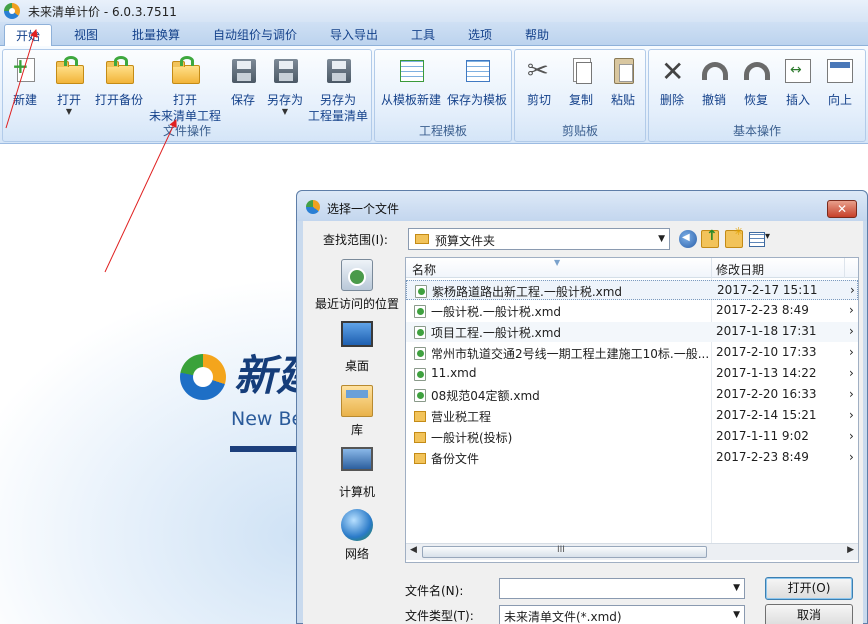  What do you see at coordinates (357, 459) in the screenshot?
I see `computer-icon` at bounding box center [357, 459].